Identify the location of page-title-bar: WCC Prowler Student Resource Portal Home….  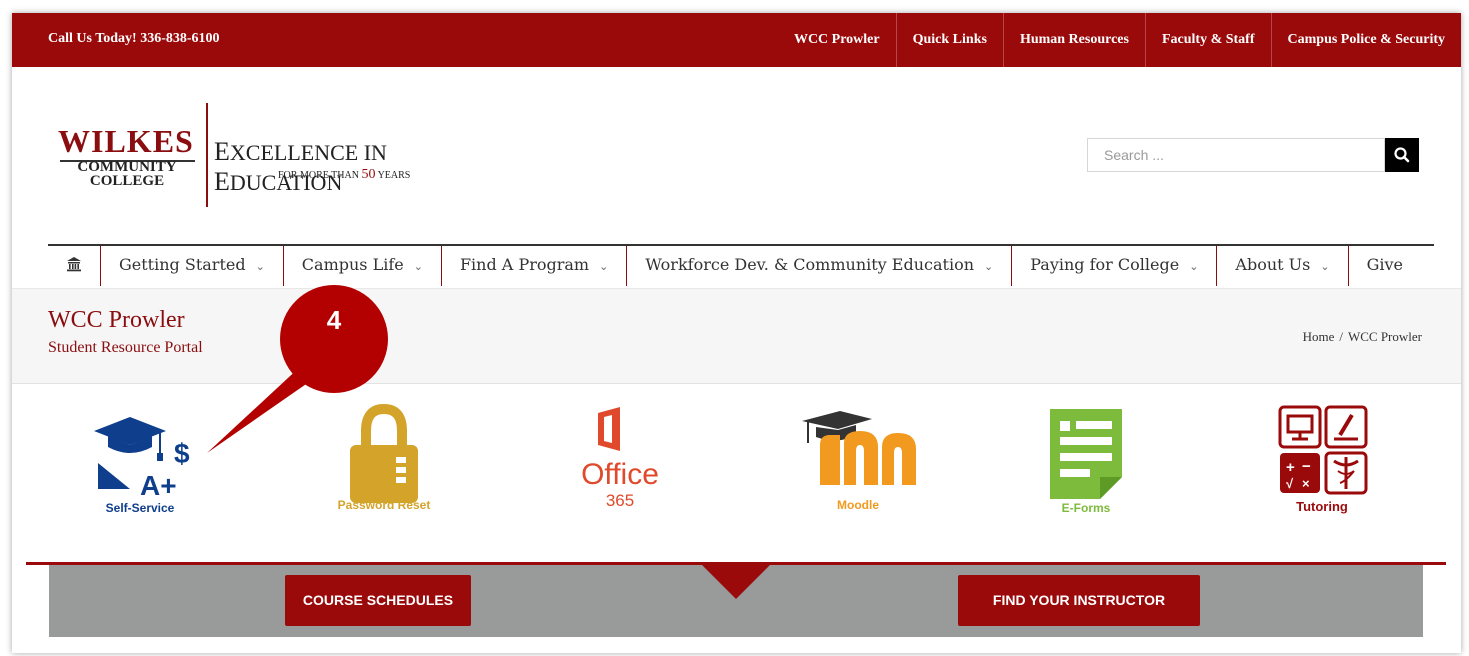
(736, 336).